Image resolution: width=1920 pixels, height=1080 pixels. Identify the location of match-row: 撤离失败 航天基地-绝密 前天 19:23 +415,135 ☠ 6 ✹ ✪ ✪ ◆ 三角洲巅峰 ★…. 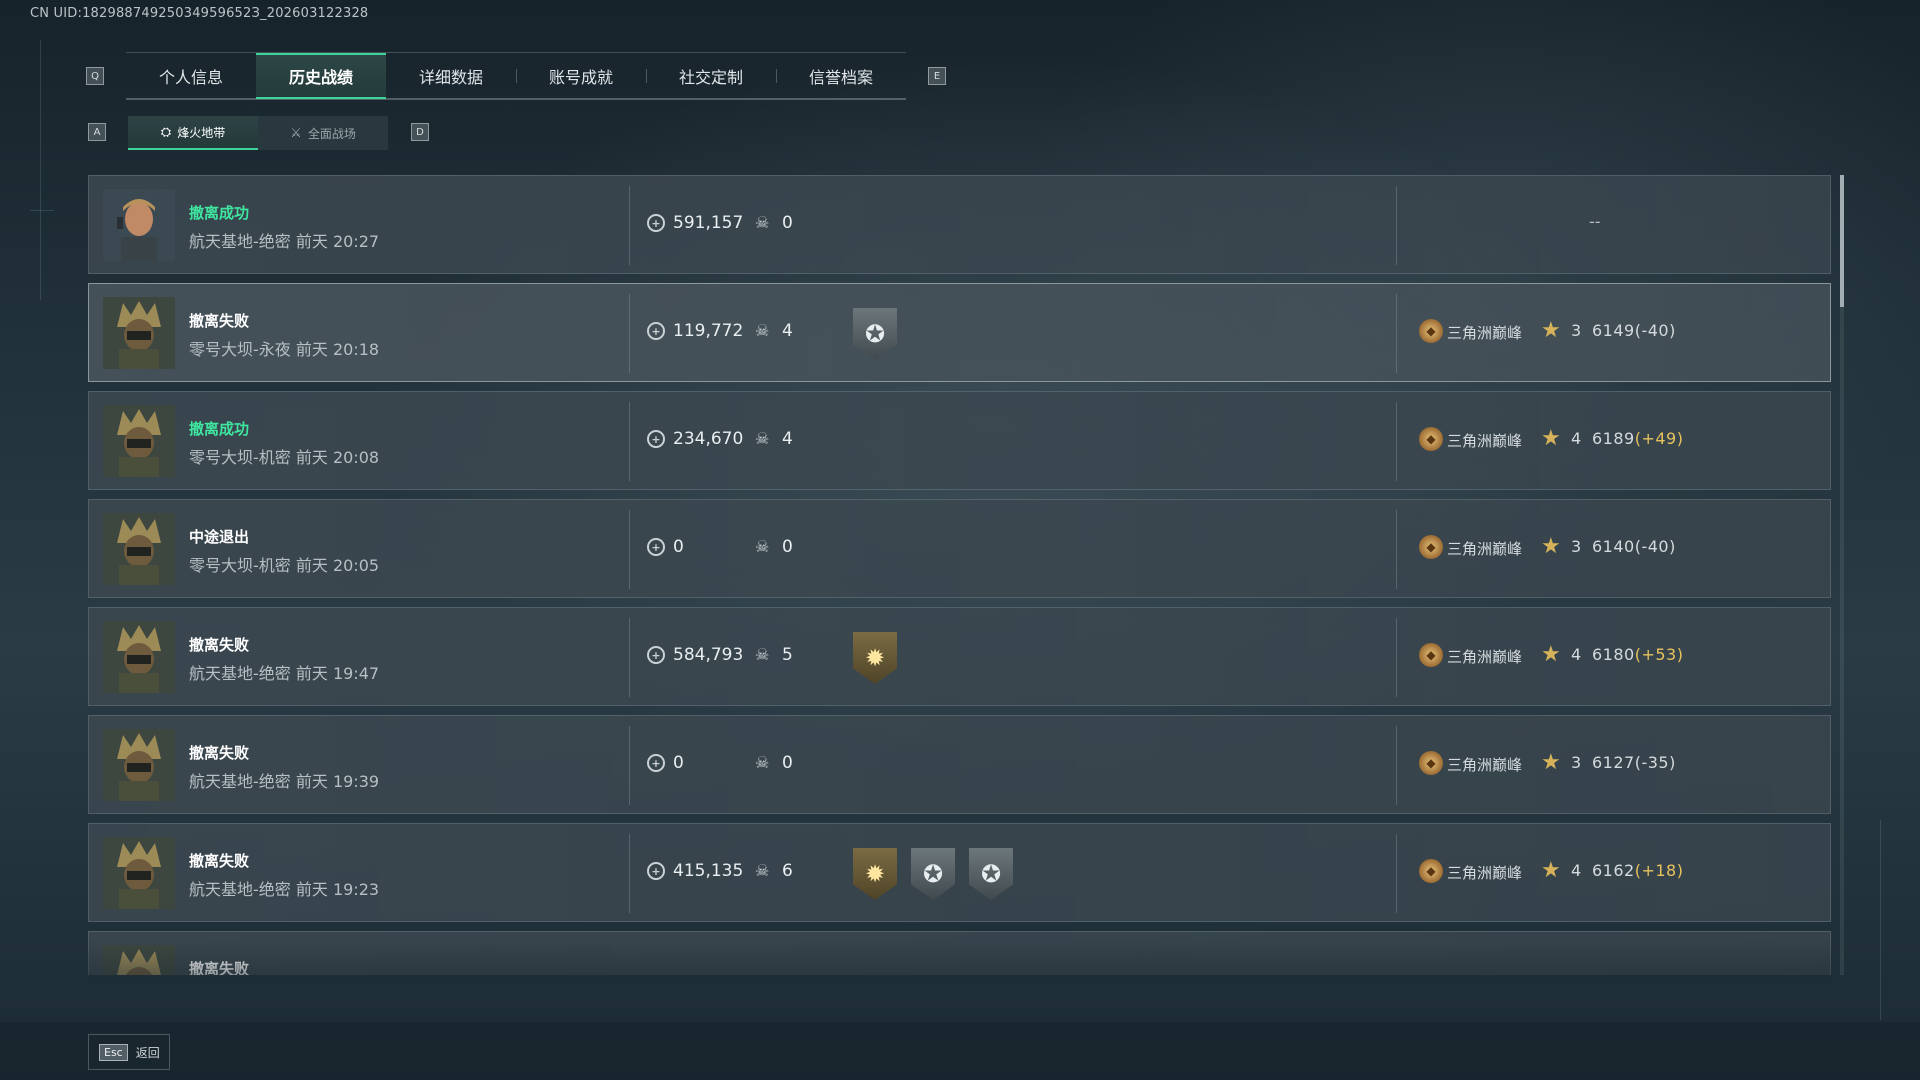
(959, 872).